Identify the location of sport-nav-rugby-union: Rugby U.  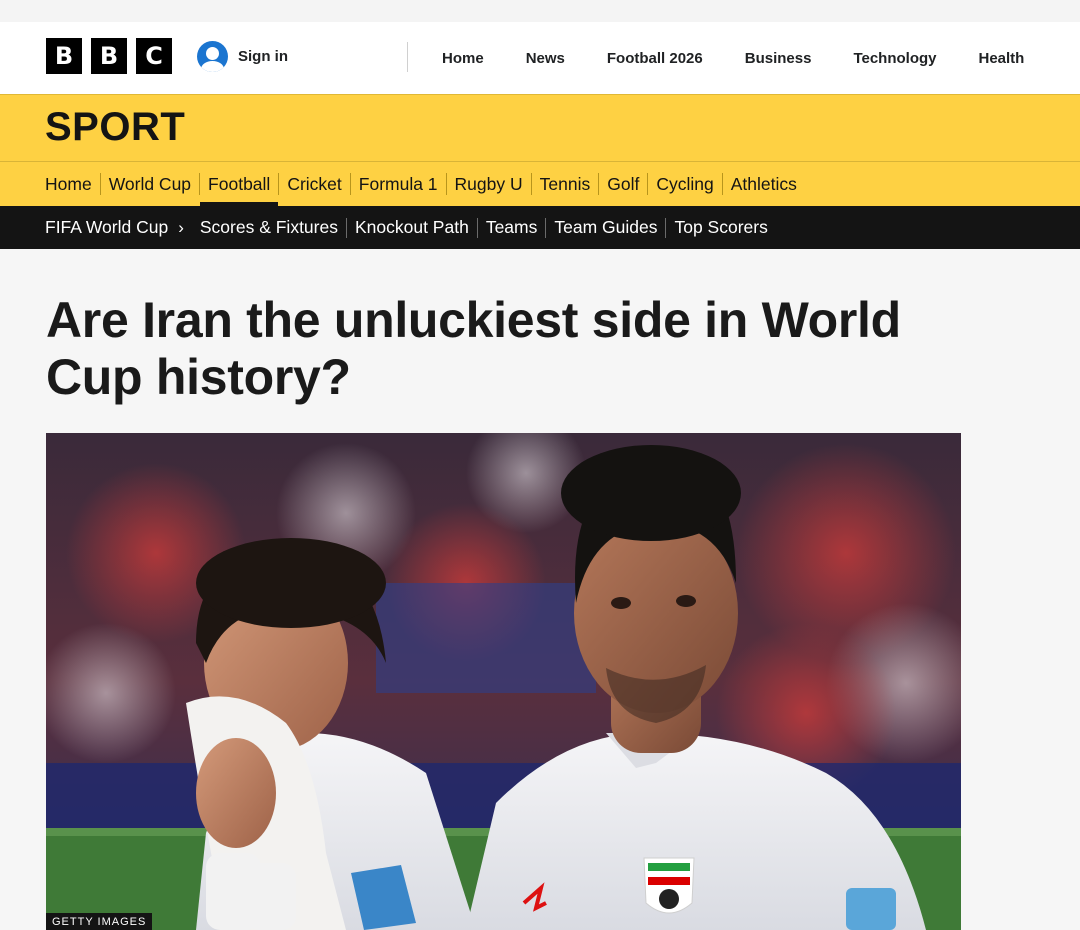
(489, 184).